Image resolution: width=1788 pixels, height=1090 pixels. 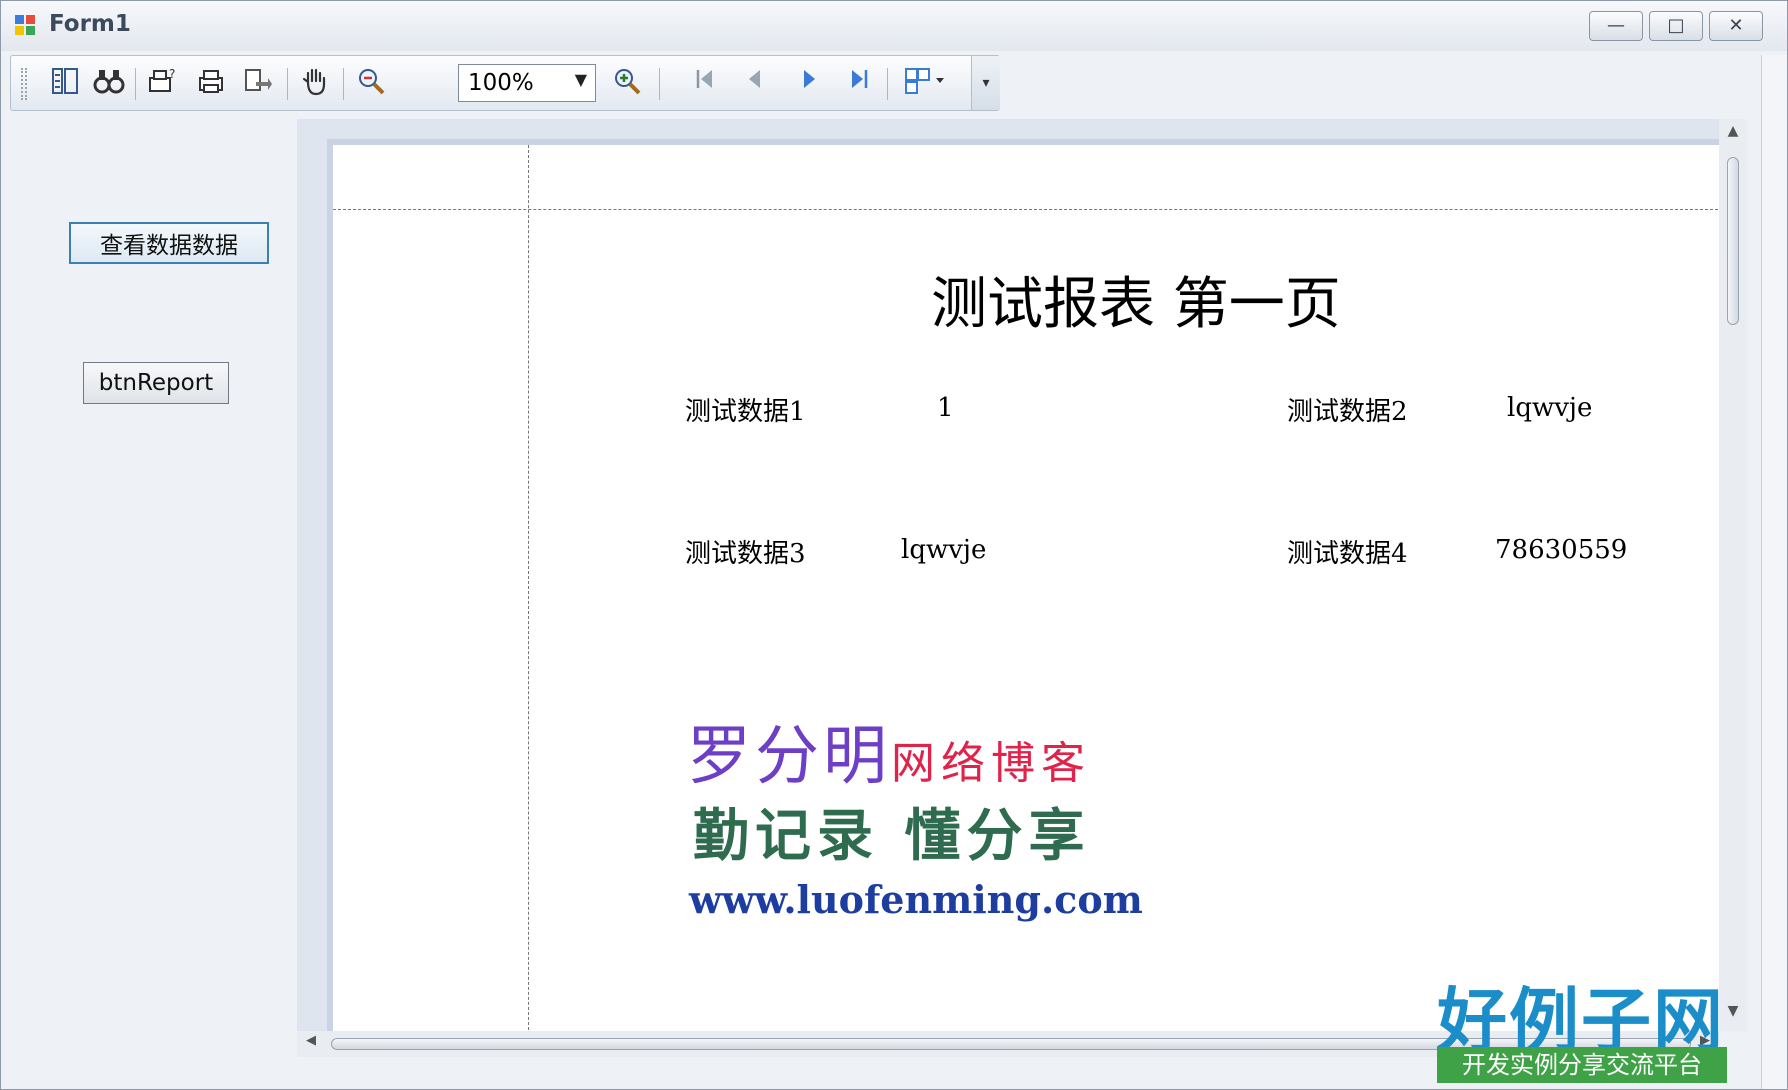 What do you see at coordinates (1733, 134) in the screenshot?
I see `scroll-up-icon: ▲` at bounding box center [1733, 134].